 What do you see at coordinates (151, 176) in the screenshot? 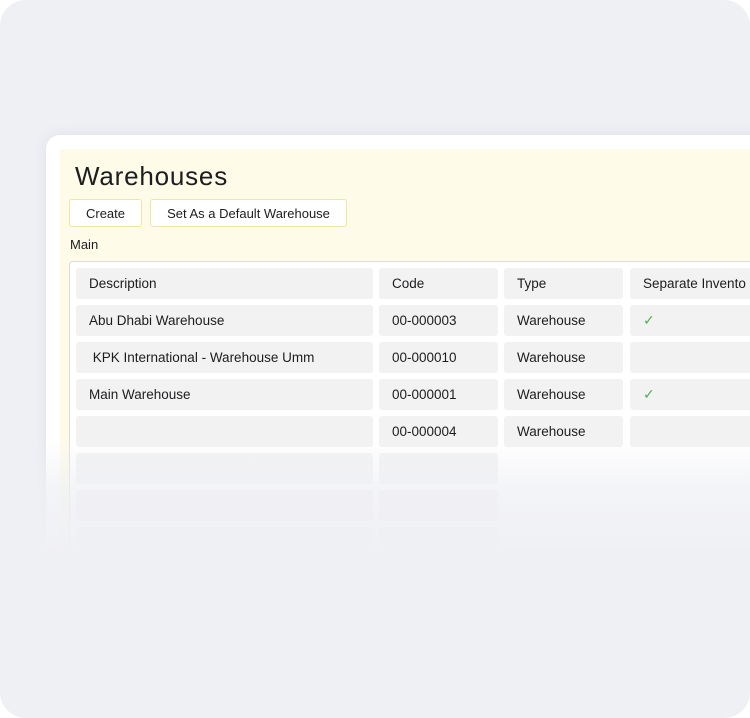
I see `page-title: Warehouses` at bounding box center [151, 176].